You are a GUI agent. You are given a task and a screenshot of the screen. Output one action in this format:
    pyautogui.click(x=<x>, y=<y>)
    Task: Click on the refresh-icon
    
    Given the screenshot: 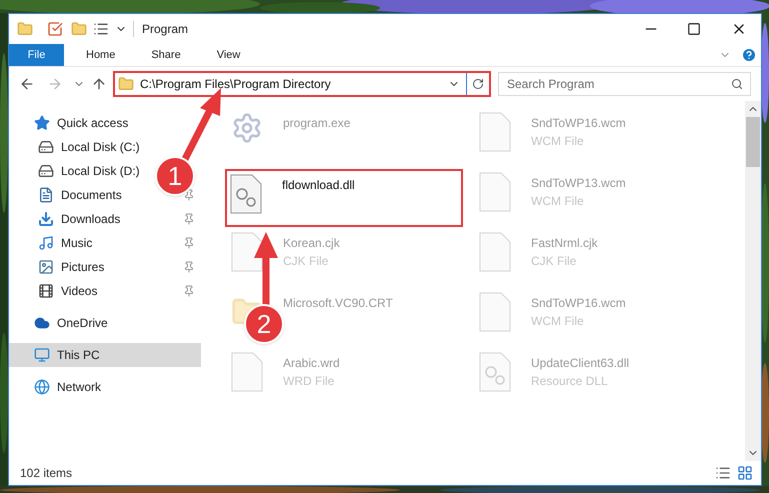 What is the action you would take?
    pyautogui.click(x=478, y=84)
    